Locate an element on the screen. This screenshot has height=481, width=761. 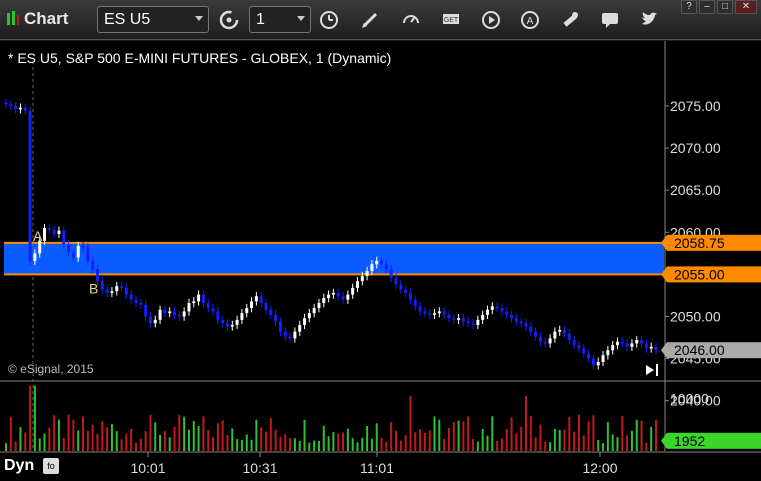
x-tick-label: 10:31 is located at coordinates (259, 468).